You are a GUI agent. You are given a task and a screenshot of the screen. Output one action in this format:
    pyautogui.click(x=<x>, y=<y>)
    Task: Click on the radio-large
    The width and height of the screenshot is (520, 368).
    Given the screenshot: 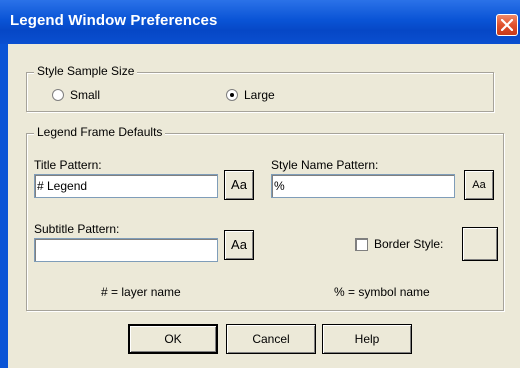 What is the action you would take?
    pyautogui.click(x=232, y=95)
    